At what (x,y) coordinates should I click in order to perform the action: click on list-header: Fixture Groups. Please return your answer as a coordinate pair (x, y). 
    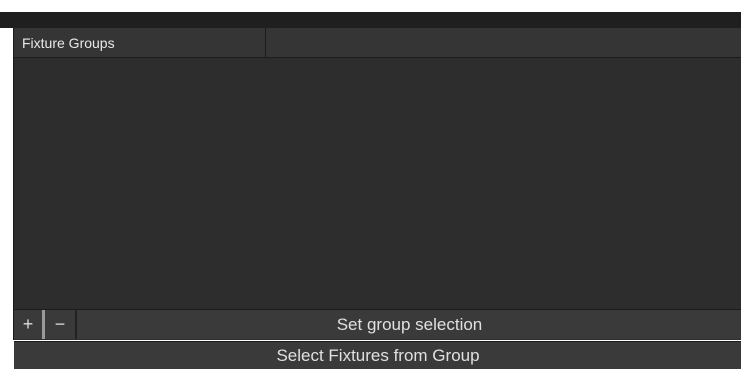
    Looking at the image, I should click on (377, 43).